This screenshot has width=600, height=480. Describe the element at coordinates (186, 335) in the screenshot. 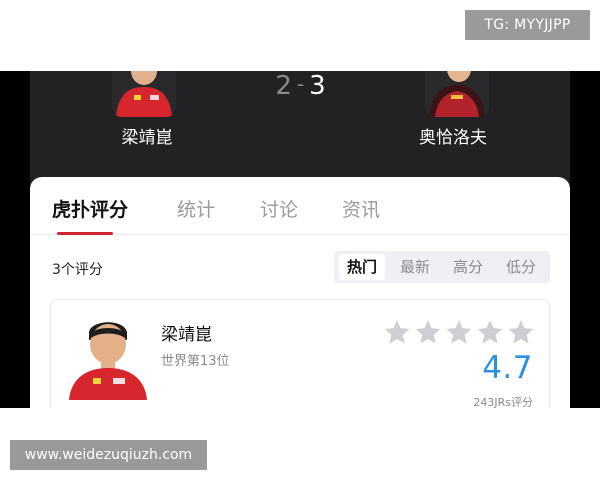

I see `player-name: 梁靖崑` at that location.